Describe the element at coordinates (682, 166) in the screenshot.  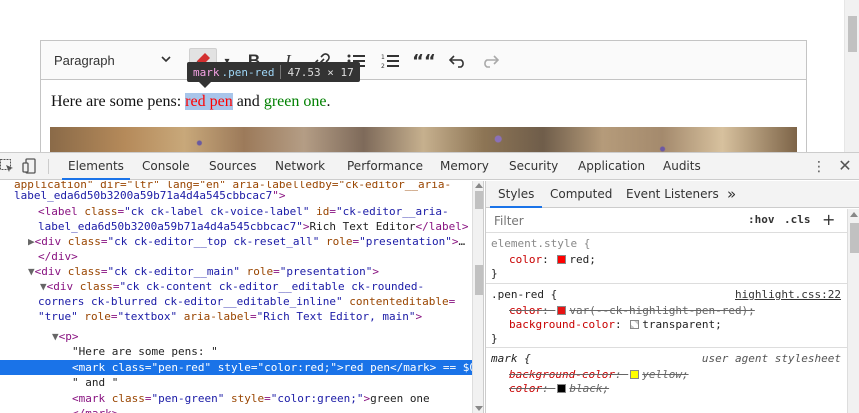
I see `tab-audits: Audits` at that location.